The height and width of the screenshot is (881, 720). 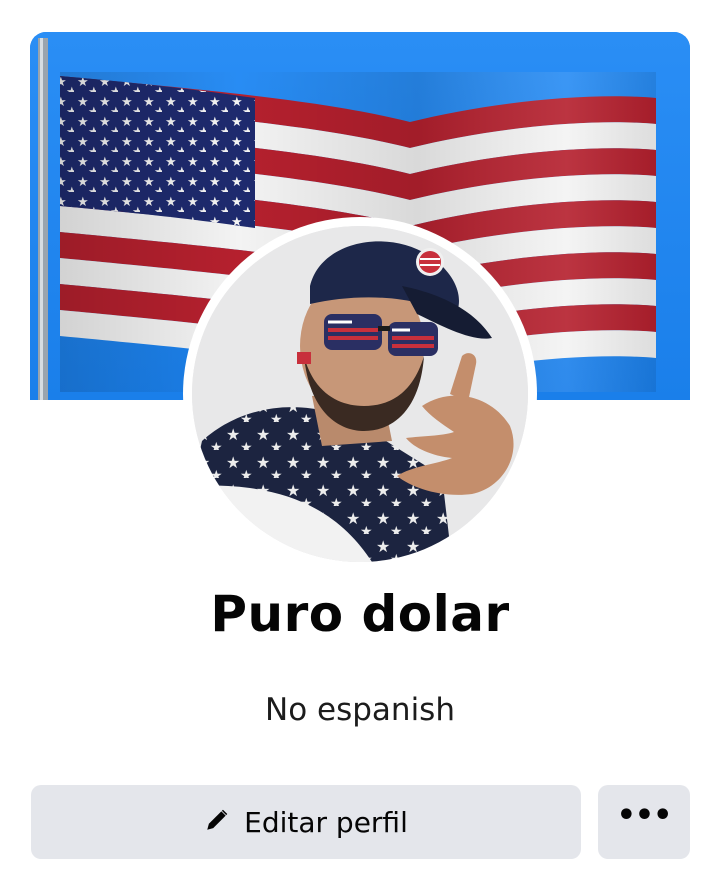 I want to click on edit-profile-button: Editar perfil, so click(x=306, y=822).